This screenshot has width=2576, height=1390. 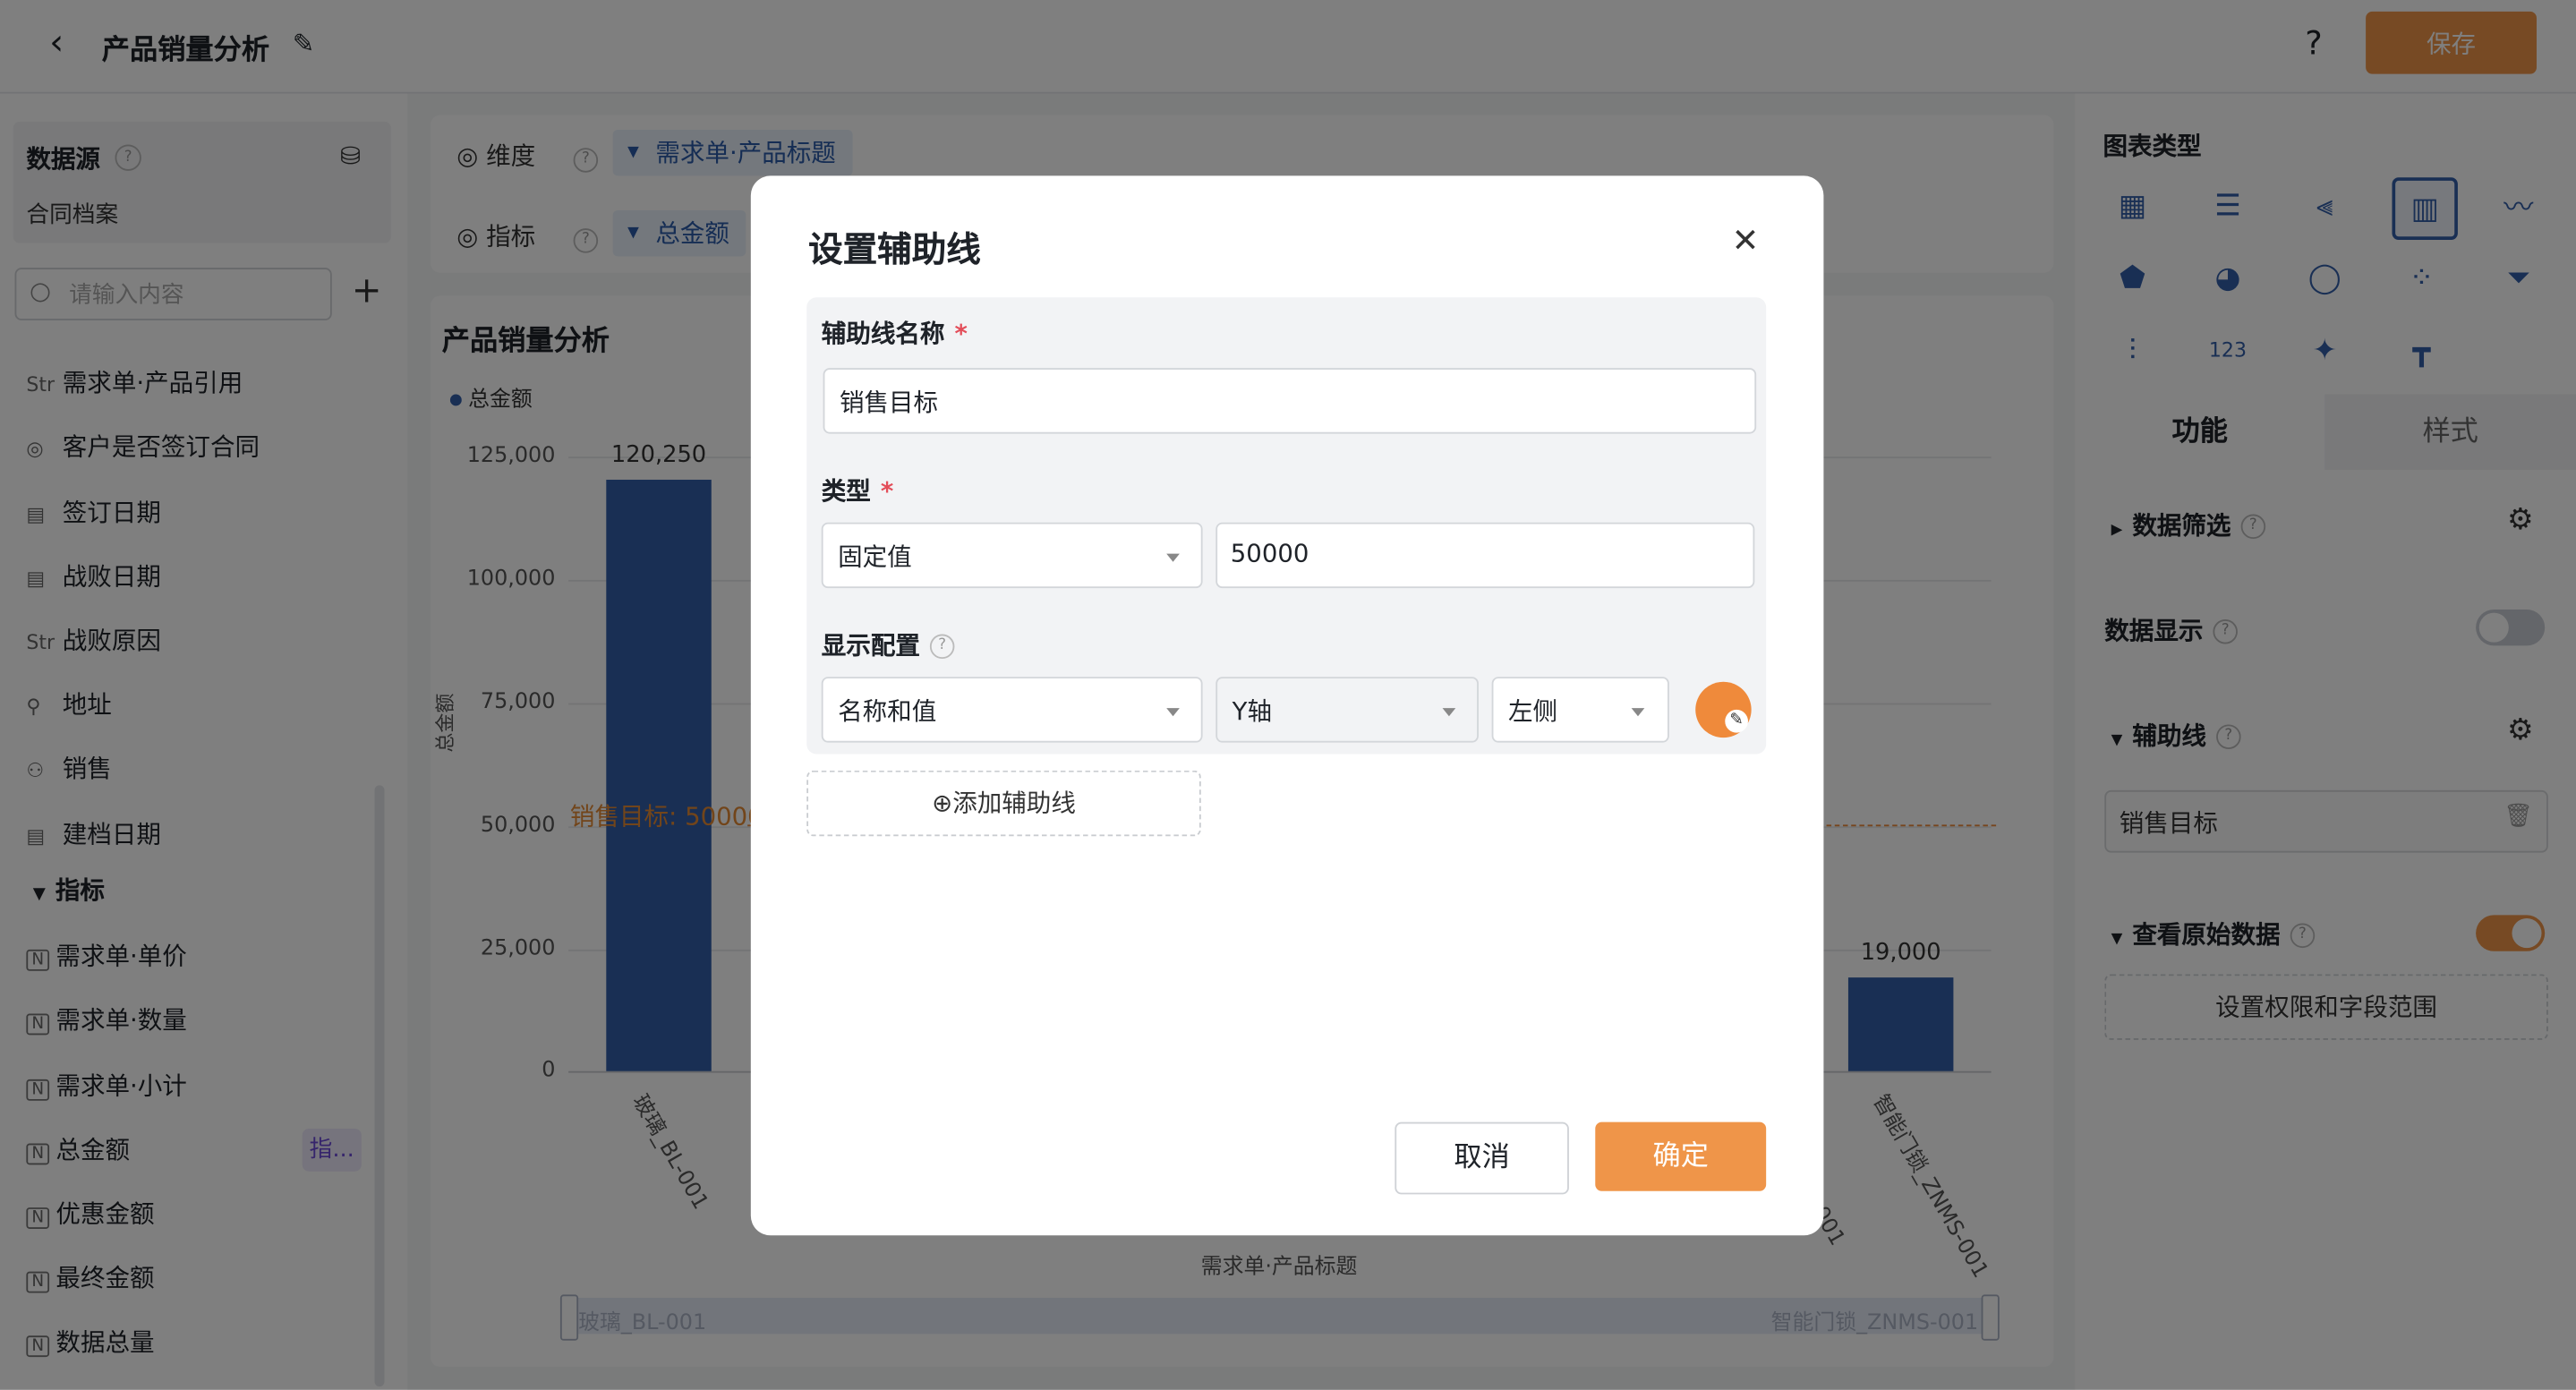 What do you see at coordinates (875, 557) in the screenshot?
I see `type-select-value: 固定值` at bounding box center [875, 557].